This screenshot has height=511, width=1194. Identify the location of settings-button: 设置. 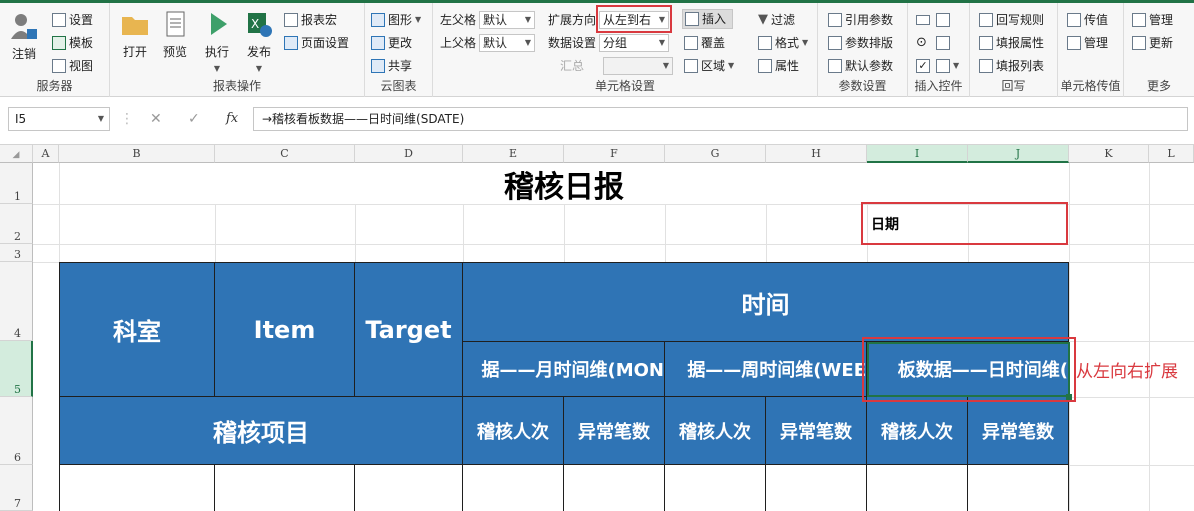
(72, 20).